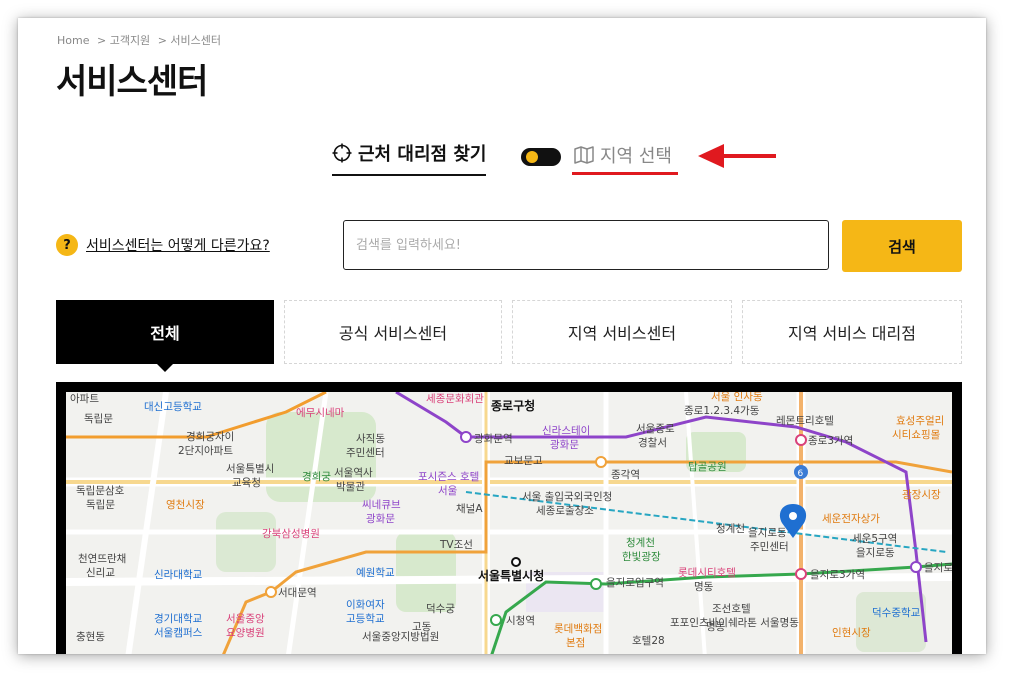 This screenshot has height=690, width=1024. I want to click on map-label: 박물관, so click(350, 487).